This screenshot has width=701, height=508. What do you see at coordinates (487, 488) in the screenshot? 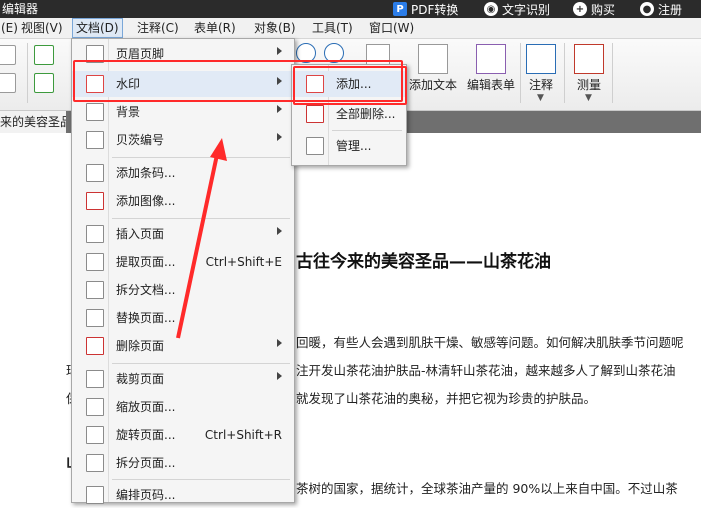
I see `paragraph-line: 茶树的国家，据统计，全球茶油产量的 90%以上来自中国。不过山茶` at bounding box center [487, 488].